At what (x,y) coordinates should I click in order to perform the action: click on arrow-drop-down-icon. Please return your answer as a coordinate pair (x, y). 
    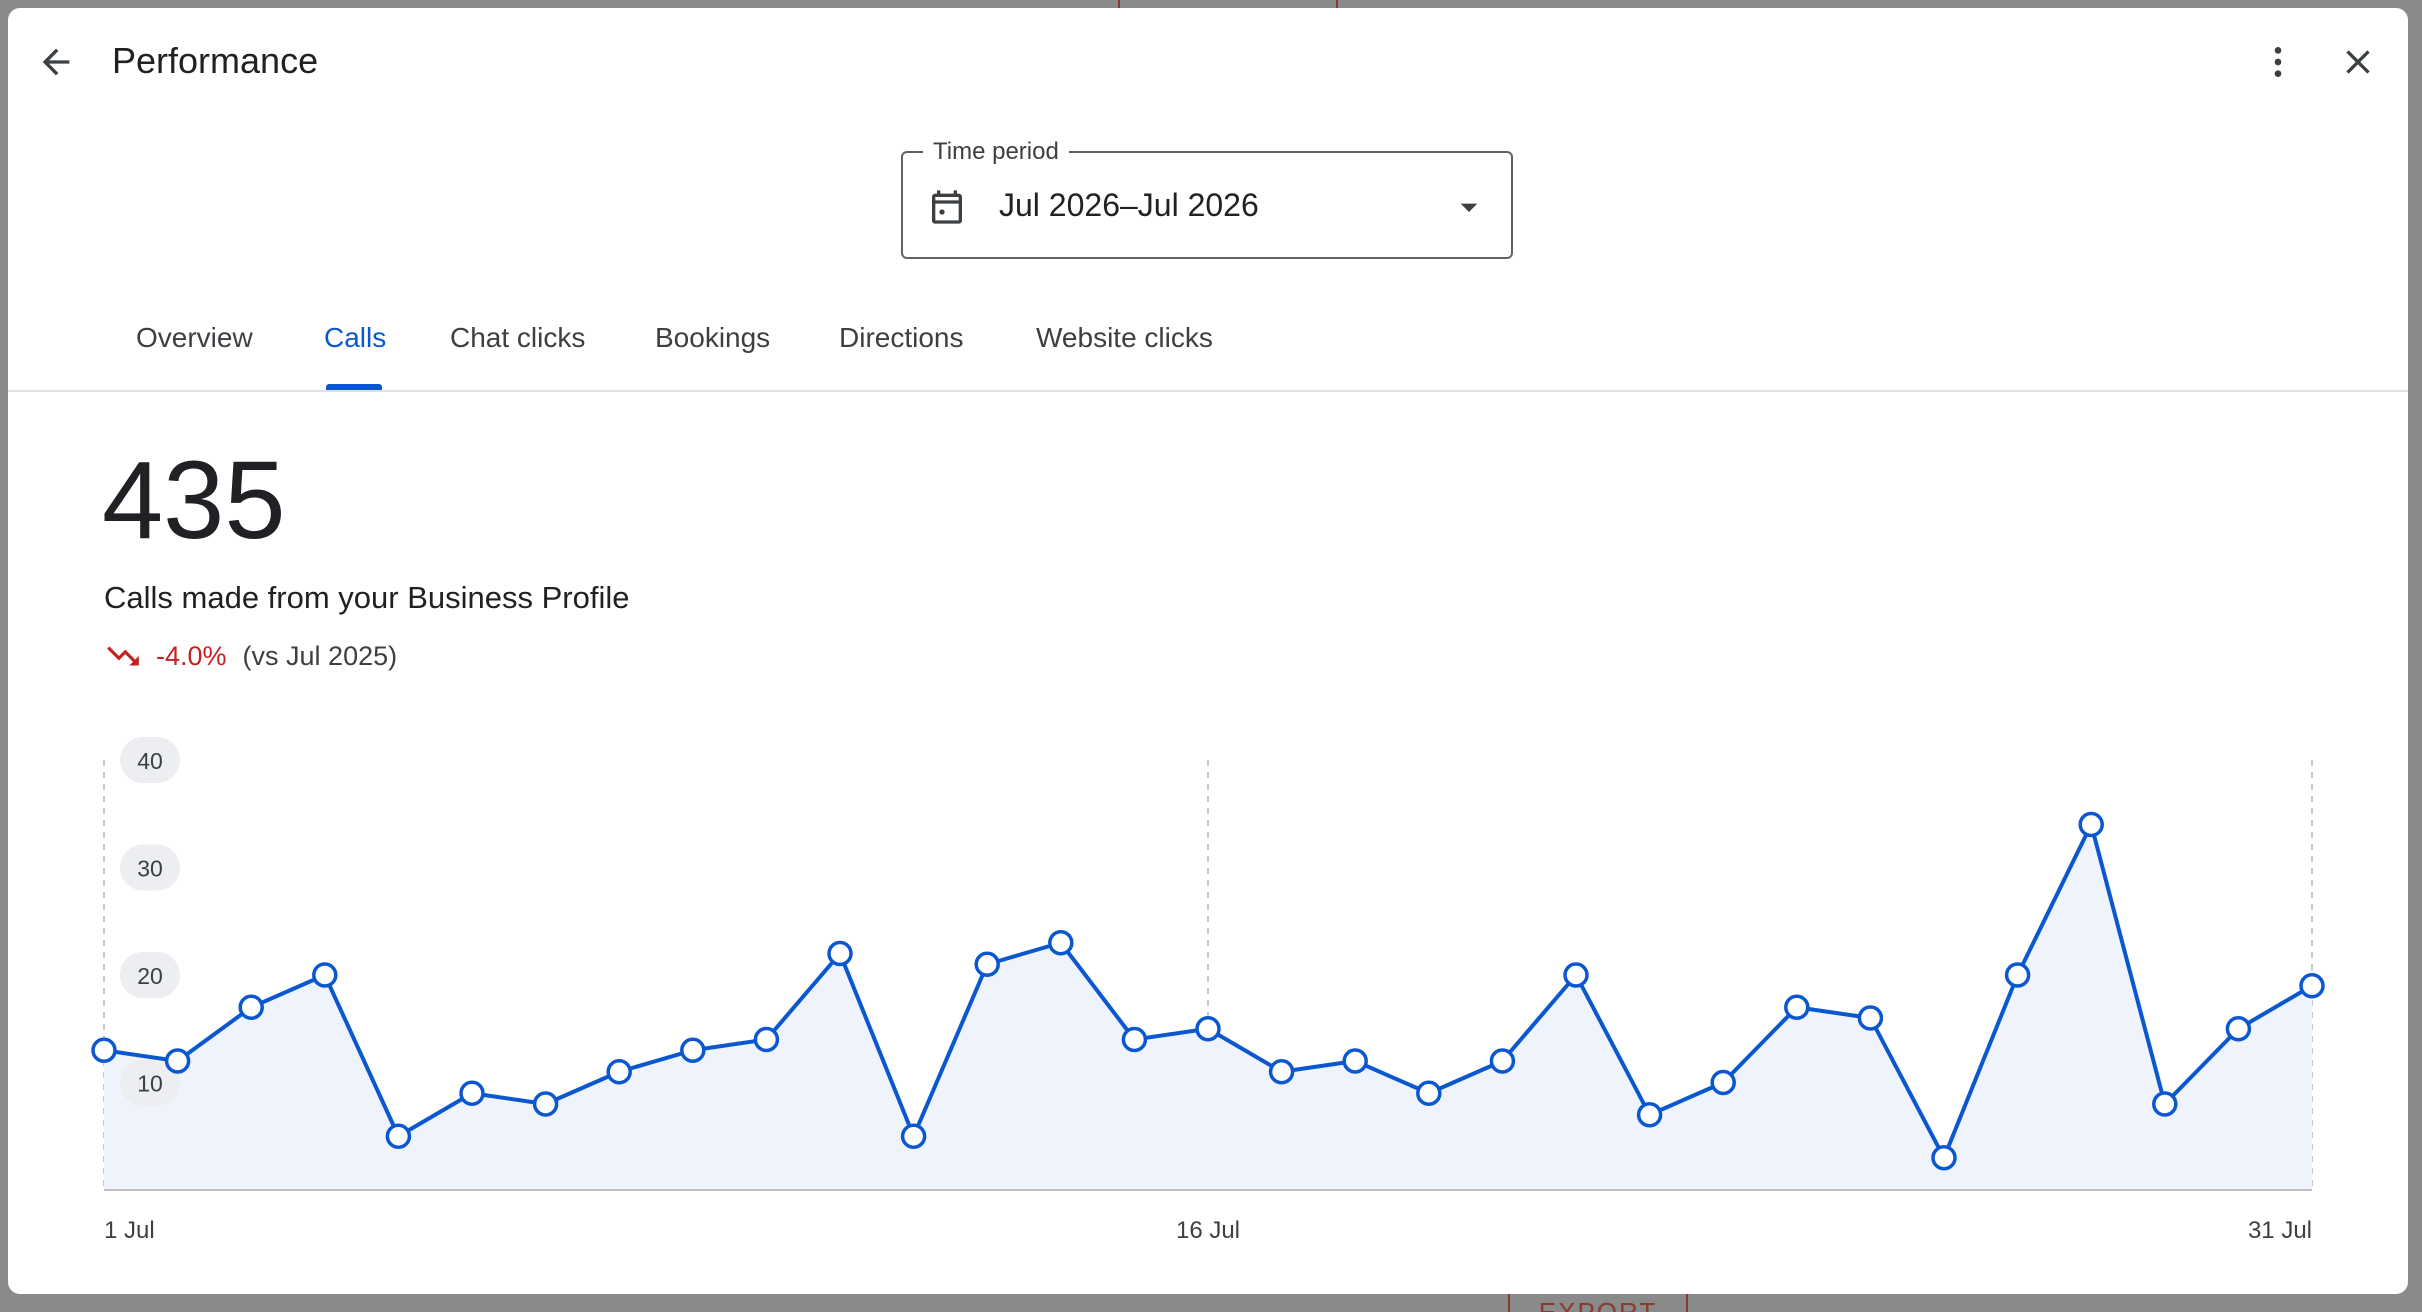
    Looking at the image, I should click on (1469, 207).